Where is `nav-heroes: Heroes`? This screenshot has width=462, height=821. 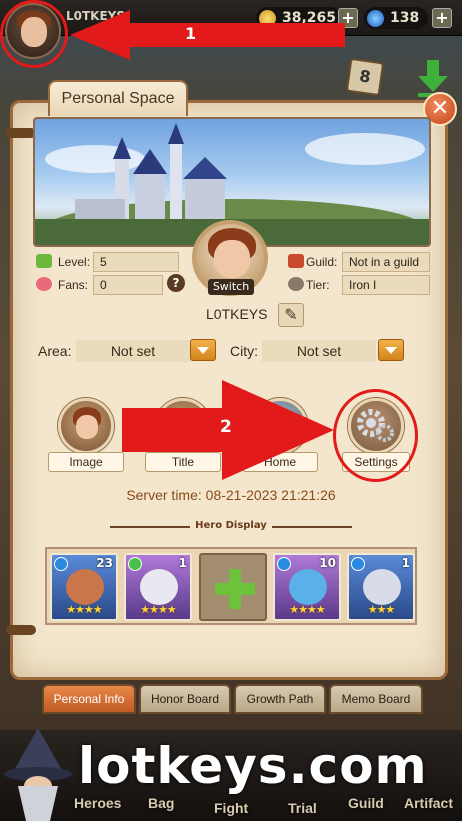
nav-heroes: Heroes is located at coordinates (97, 803).